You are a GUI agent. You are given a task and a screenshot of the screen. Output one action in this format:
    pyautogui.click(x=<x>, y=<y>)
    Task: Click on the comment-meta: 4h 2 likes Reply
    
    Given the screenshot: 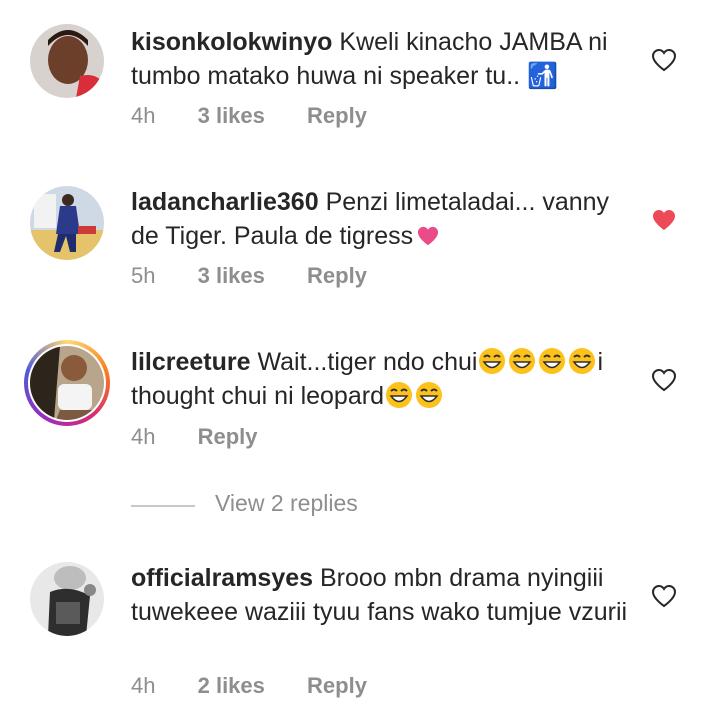 What is the action you would take?
    pyautogui.click(x=249, y=686)
    